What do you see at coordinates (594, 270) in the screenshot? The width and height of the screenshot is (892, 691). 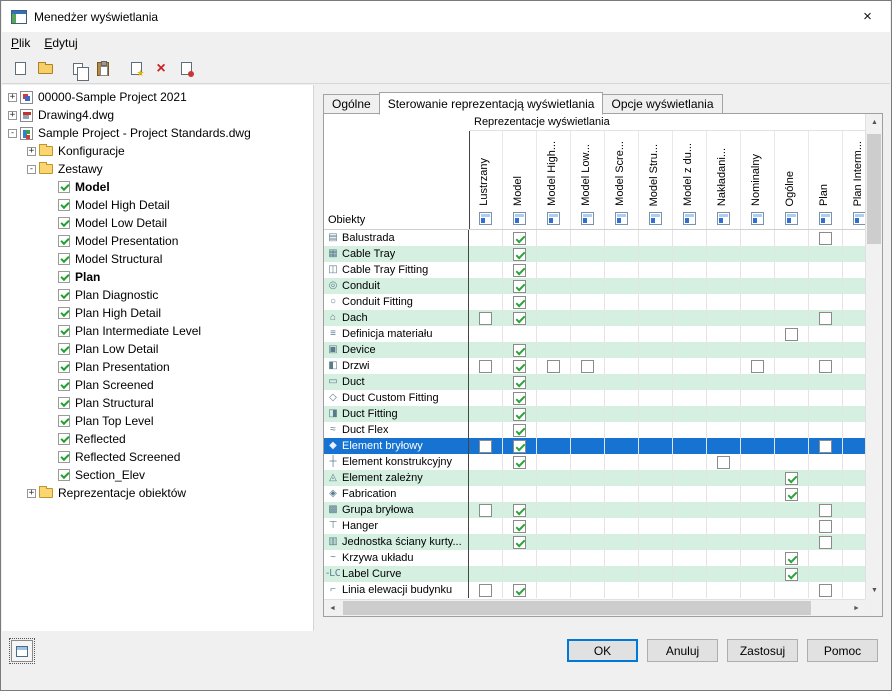 I see `table-row-cable-tray-fitting: ◫ Cable Tray Fitting` at bounding box center [594, 270].